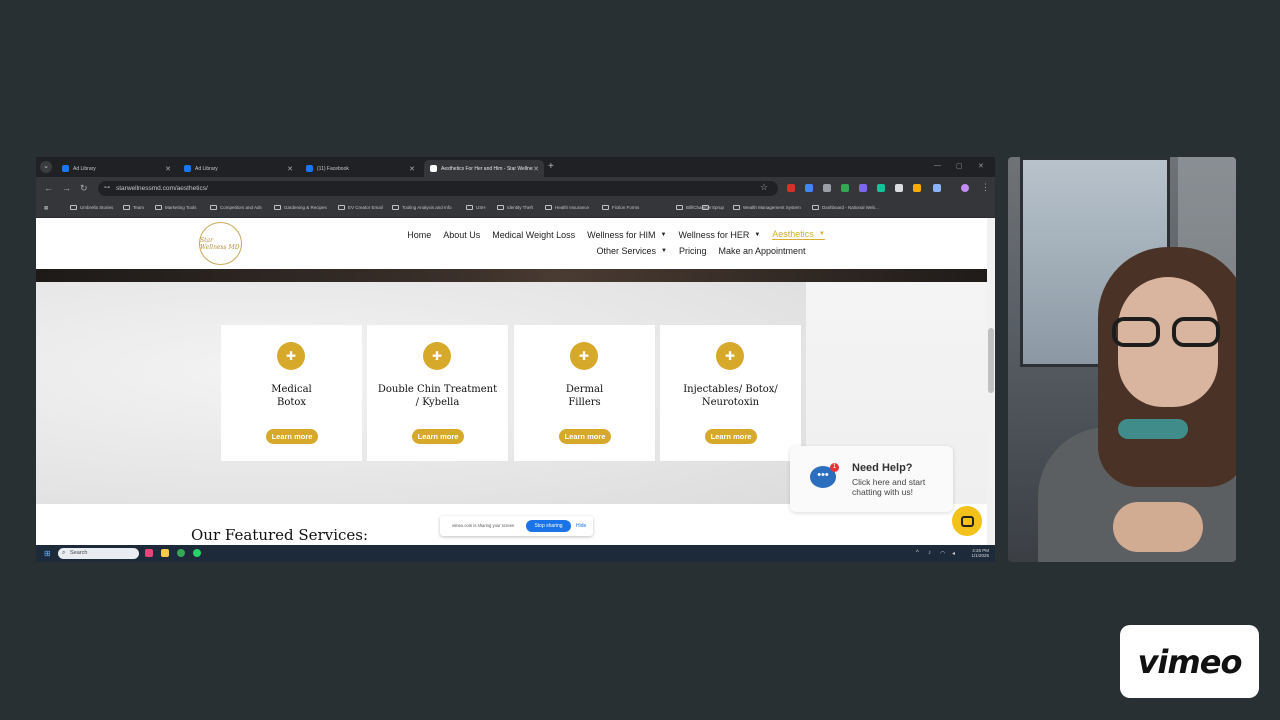 This screenshot has height=720, width=1280. I want to click on bookmark-item: Tooling Analysis and Info, so click(422, 207).